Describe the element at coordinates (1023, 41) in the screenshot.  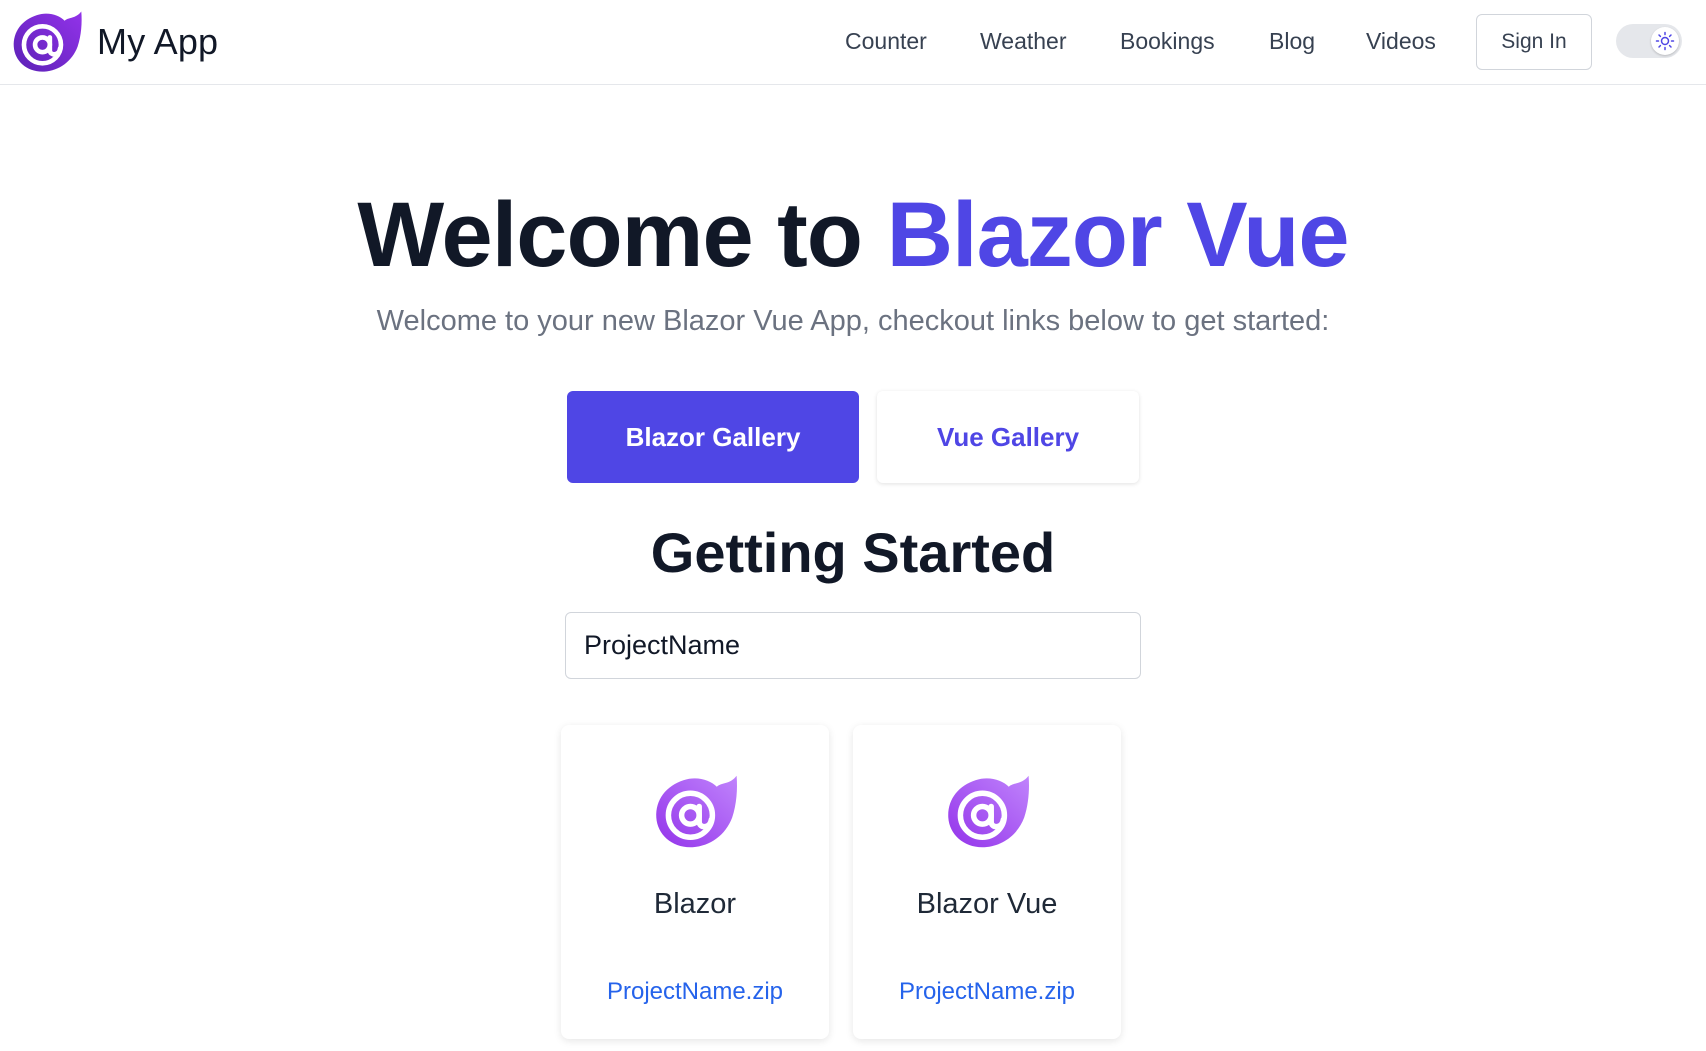
I see `nav-weather: Weather` at that location.